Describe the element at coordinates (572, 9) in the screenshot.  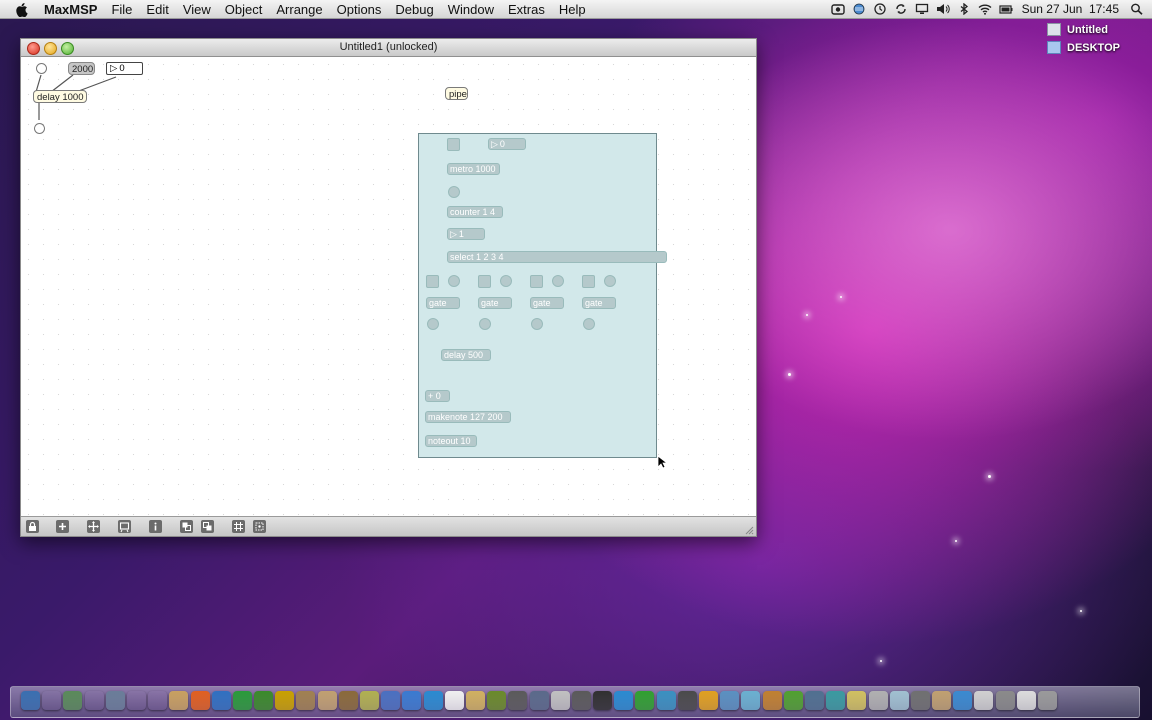
I see `menu-help: Help` at that location.